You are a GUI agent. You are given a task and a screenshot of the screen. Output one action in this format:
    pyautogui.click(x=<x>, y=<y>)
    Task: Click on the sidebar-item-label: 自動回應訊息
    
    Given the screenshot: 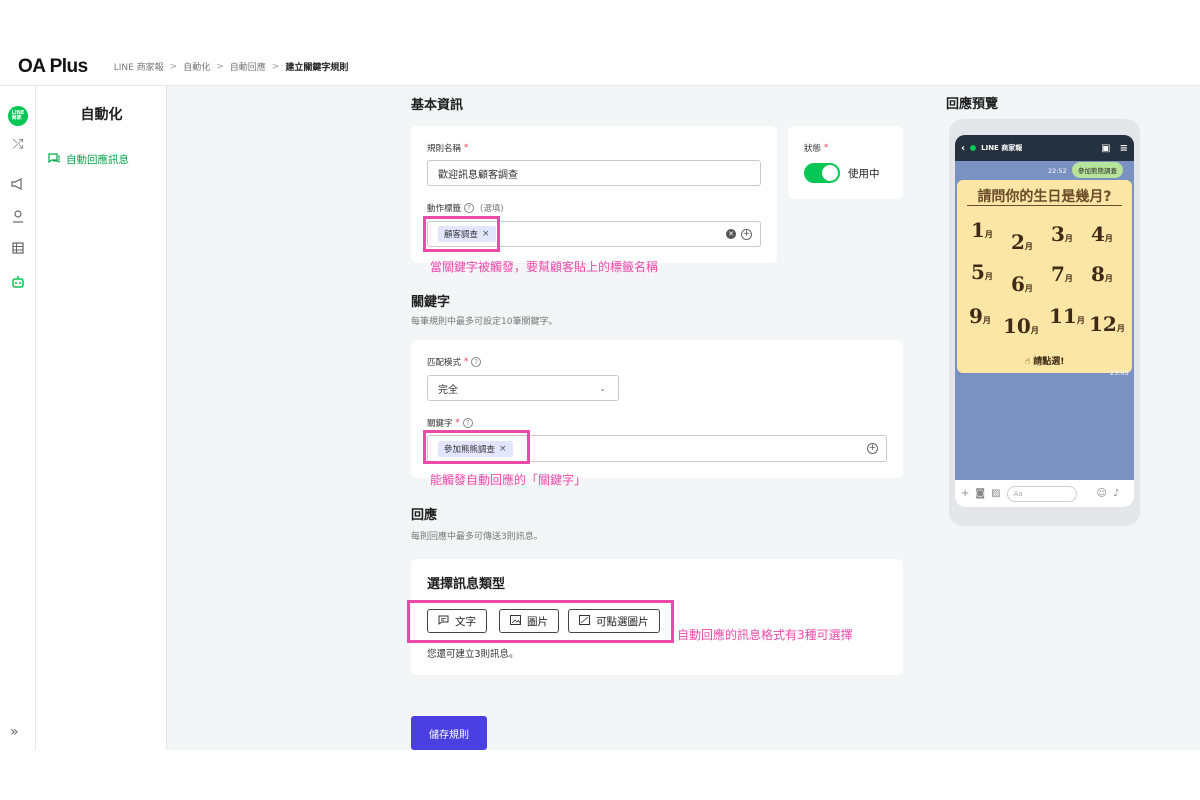 What is the action you would take?
    pyautogui.click(x=97, y=160)
    